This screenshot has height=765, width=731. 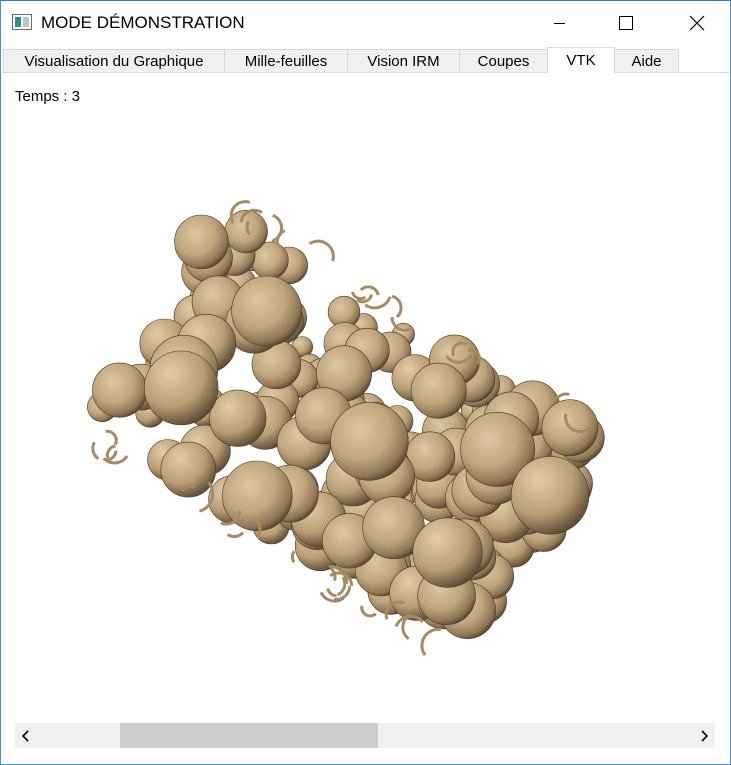 I want to click on close-icon, so click(x=697, y=23).